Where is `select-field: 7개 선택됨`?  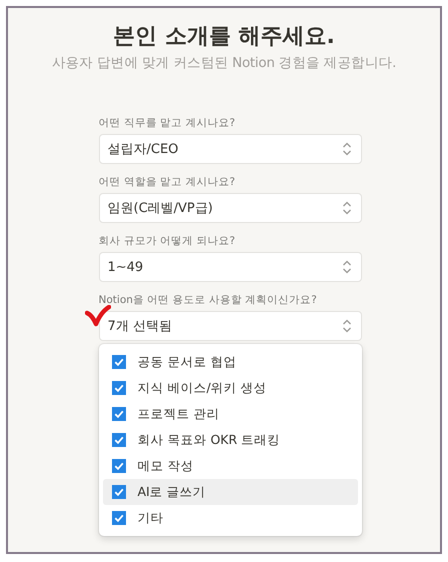 select-field: 7개 선택됨 is located at coordinates (230, 326).